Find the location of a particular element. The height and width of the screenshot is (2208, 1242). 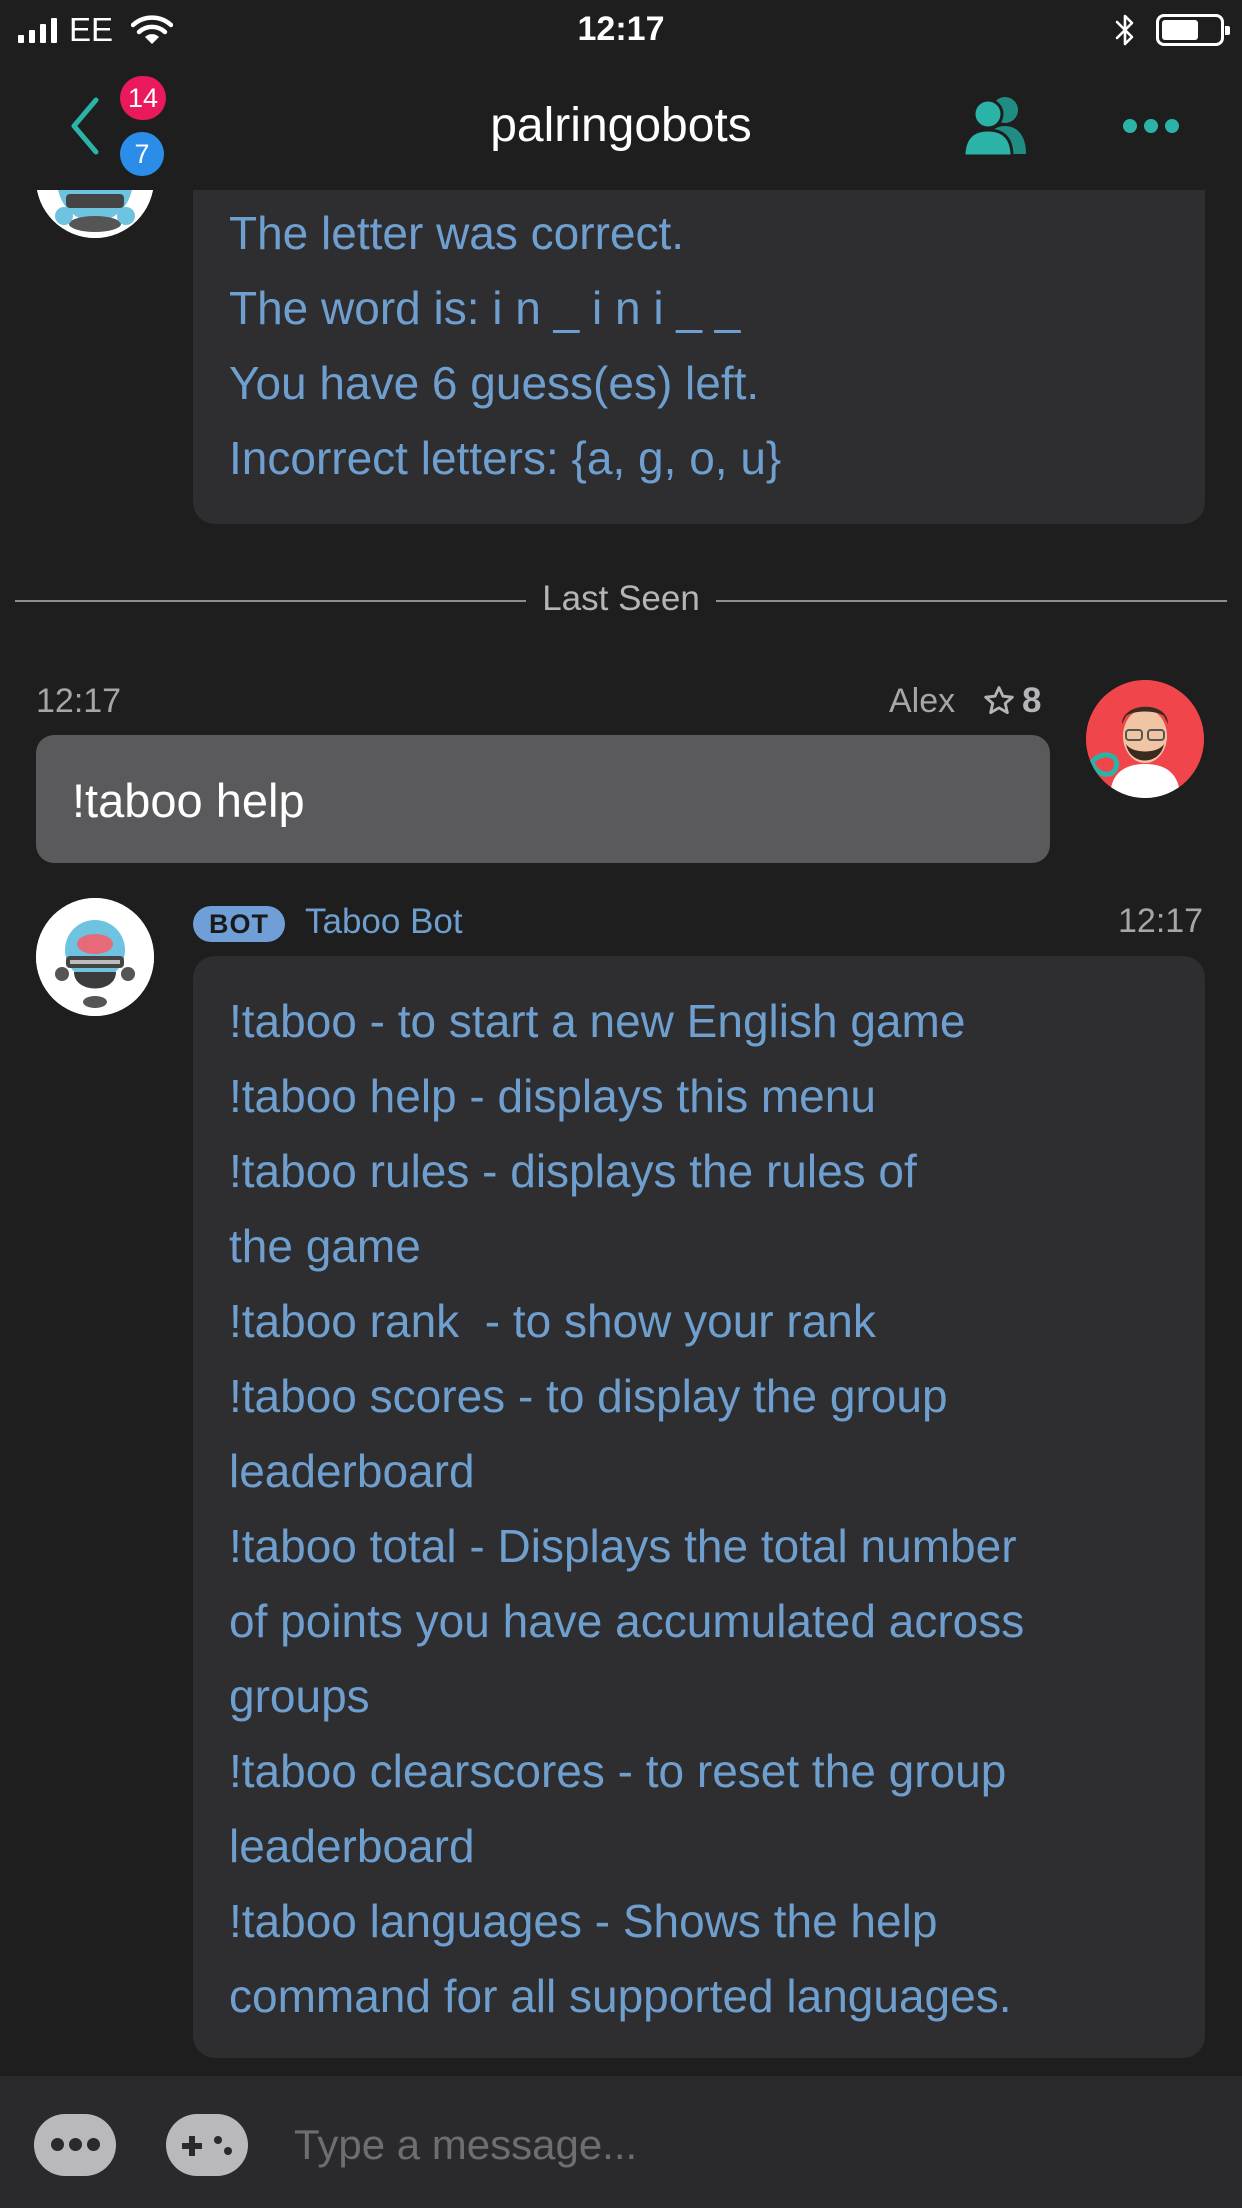

user-sender-name: Alex is located at coordinates (922, 701).